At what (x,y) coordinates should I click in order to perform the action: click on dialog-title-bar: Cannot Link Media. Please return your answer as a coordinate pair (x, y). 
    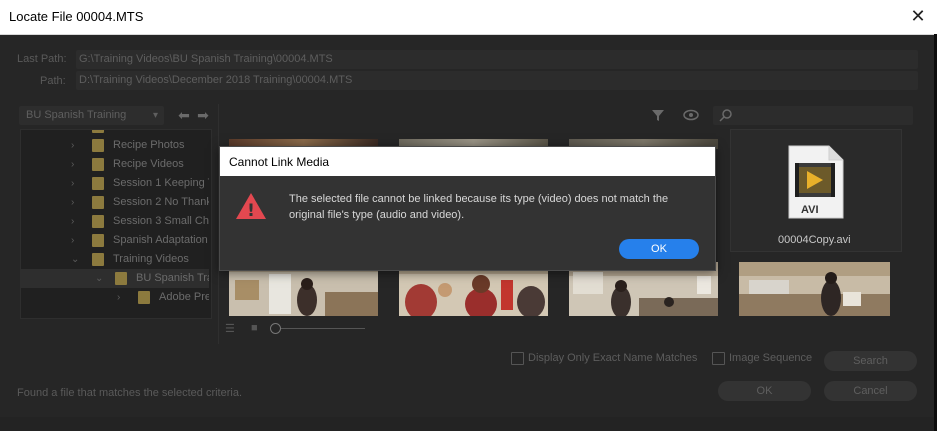
    Looking at the image, I should click on (467, 161).